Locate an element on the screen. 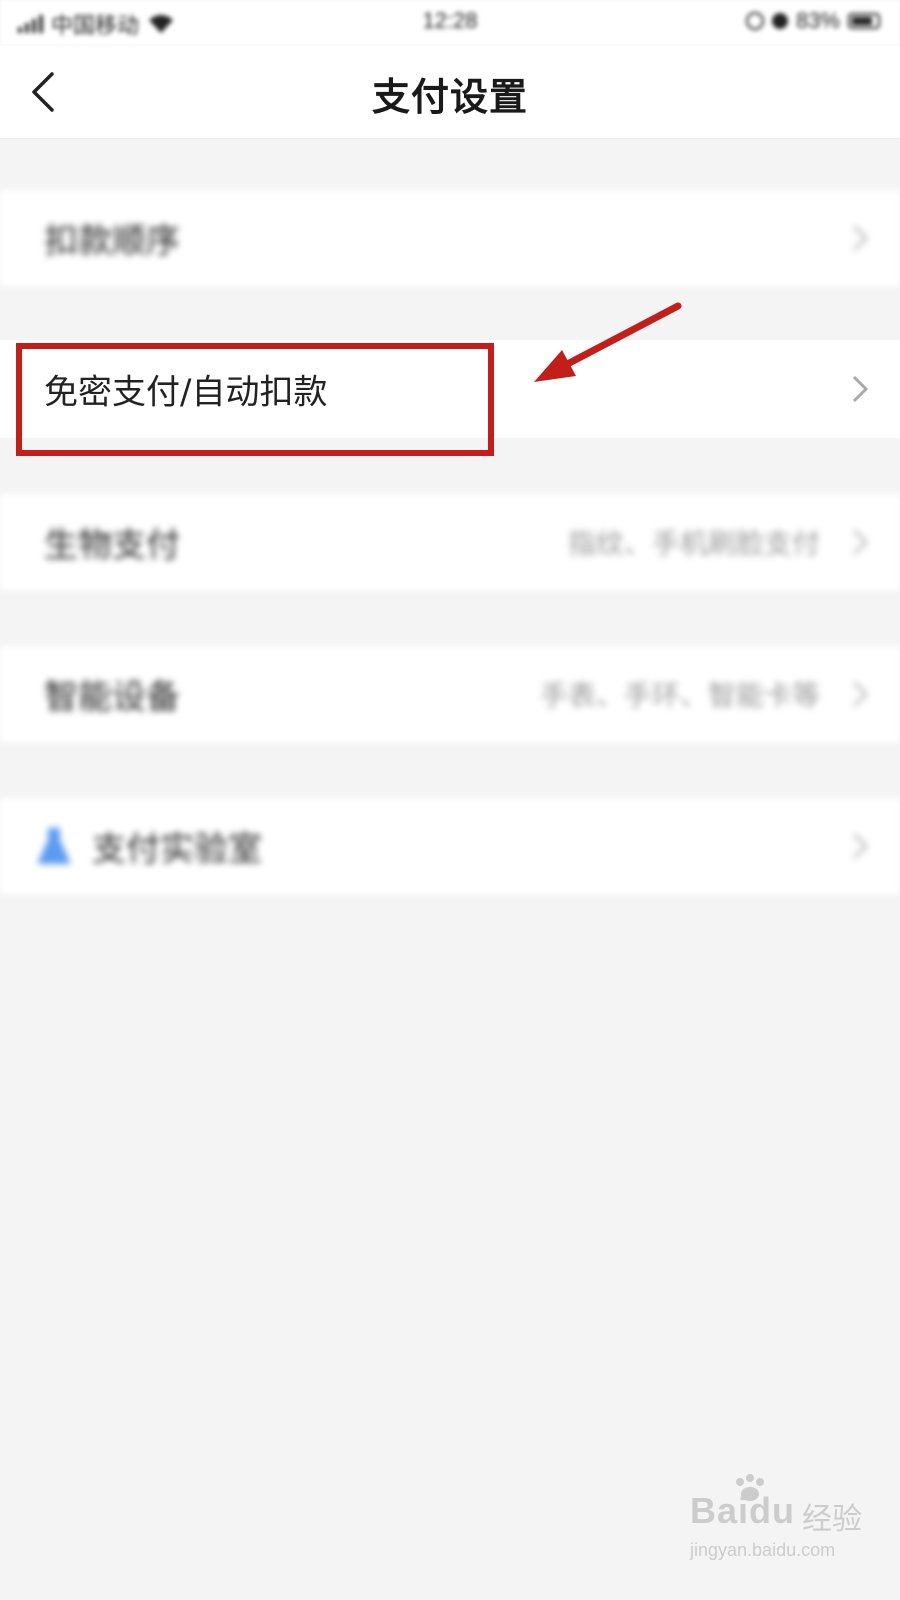 The height and width of the screenshot is (1600, 900). status-right: 83% is located at coordinates (812, 21).